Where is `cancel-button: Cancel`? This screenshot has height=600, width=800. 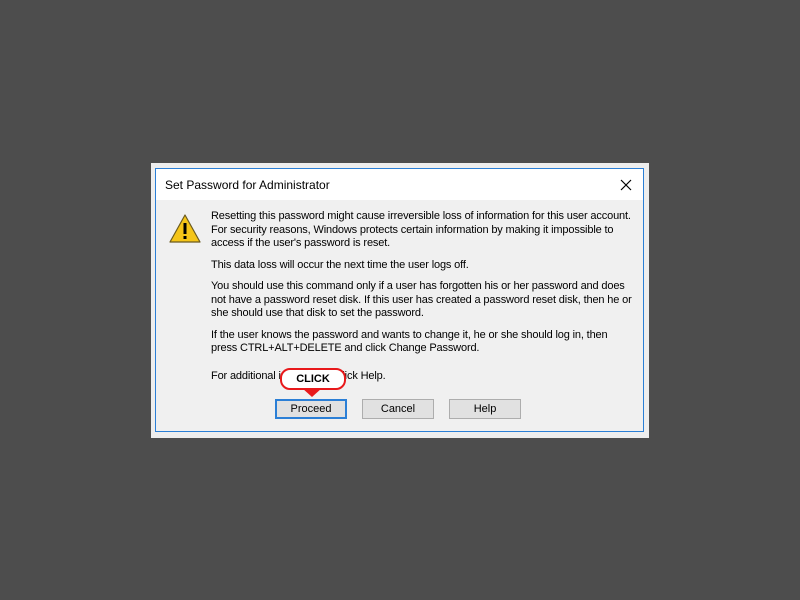
cancel-button: Cancel is located at coordinates (398, 409).